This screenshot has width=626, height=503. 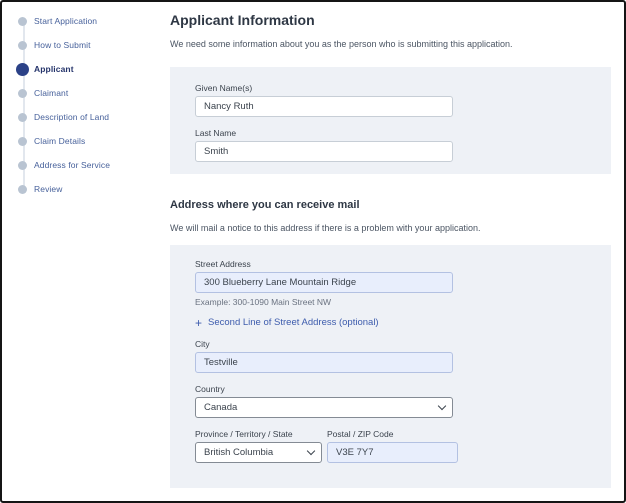 I want to click on add-second-line-label: Second Line of Street Address (optional), so click(x=293, y=322).